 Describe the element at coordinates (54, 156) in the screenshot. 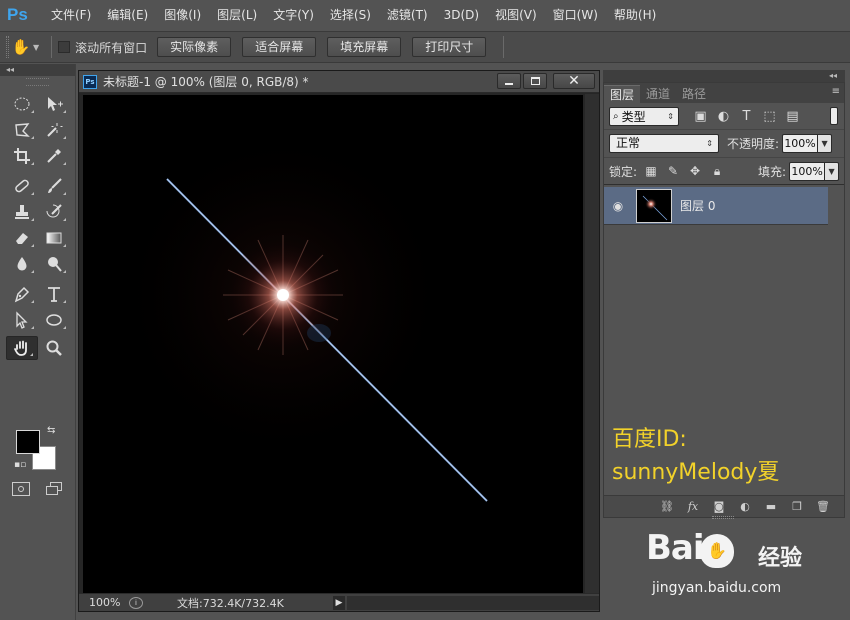

I see `eyedropper-tool-icon` at that location.